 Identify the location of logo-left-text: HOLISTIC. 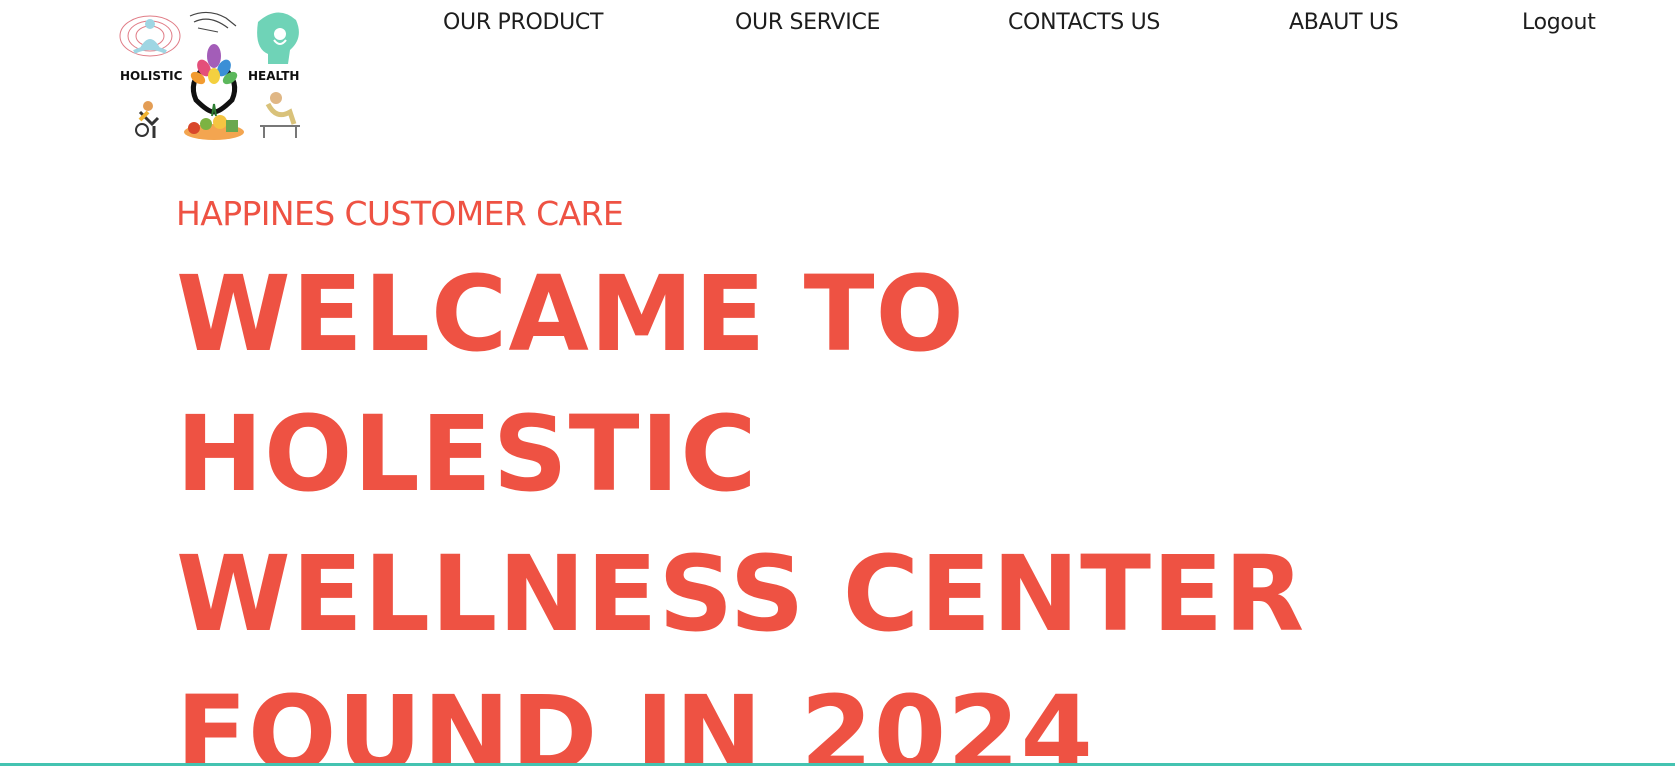
(151, 76).